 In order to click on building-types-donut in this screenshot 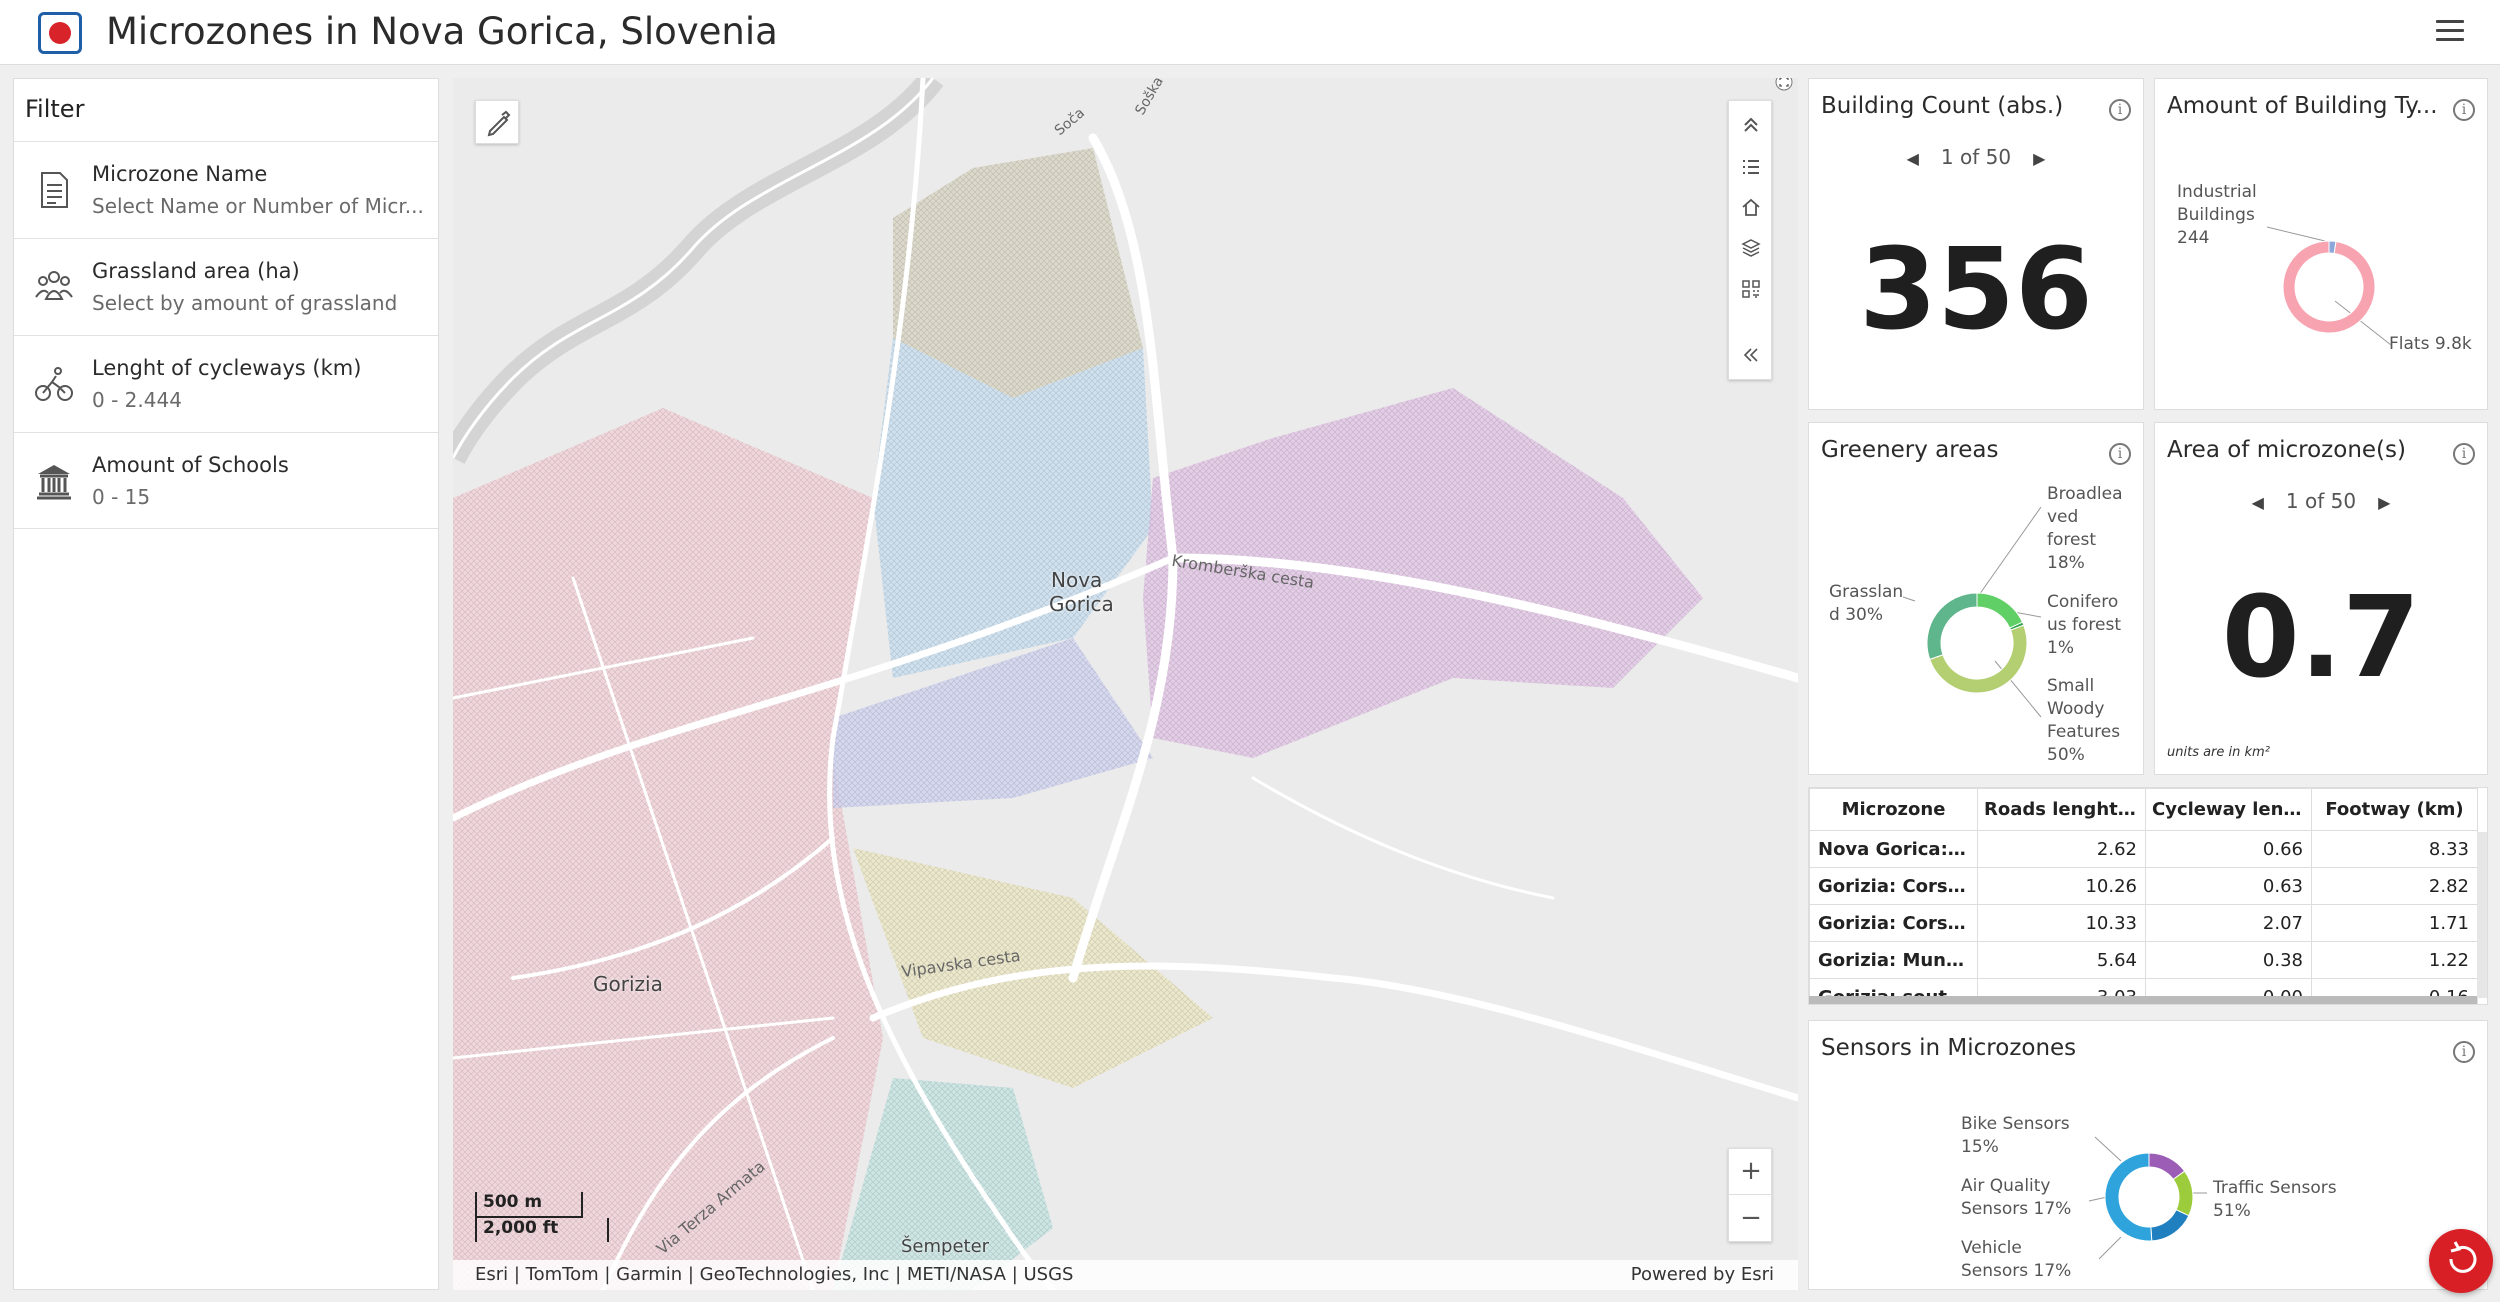, I will do `click(2329, 286)`.